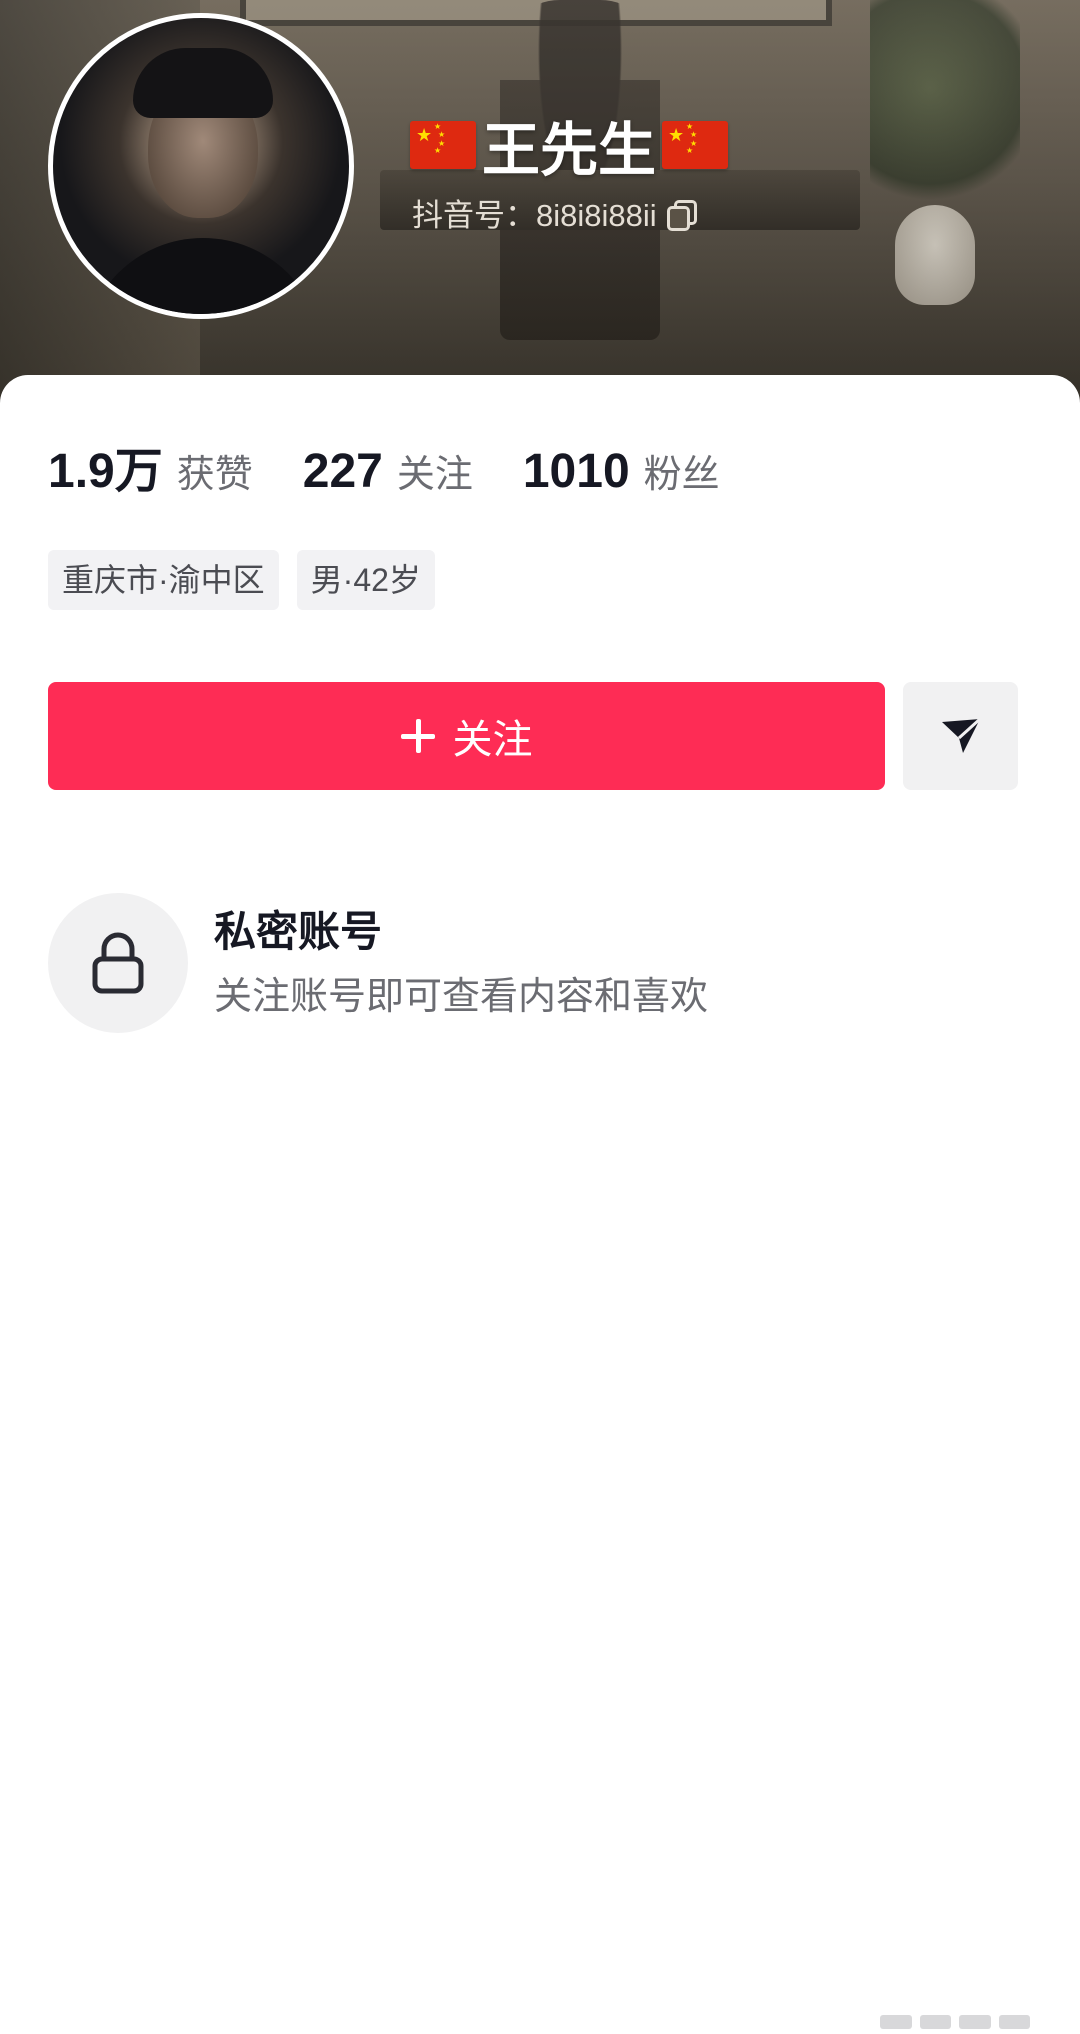 The width and height of the screenshot is (1080, 2034). I want to click on private-account-notice: 私密账号 关注账号即可查看内容和喜欢, so click(378, 963).